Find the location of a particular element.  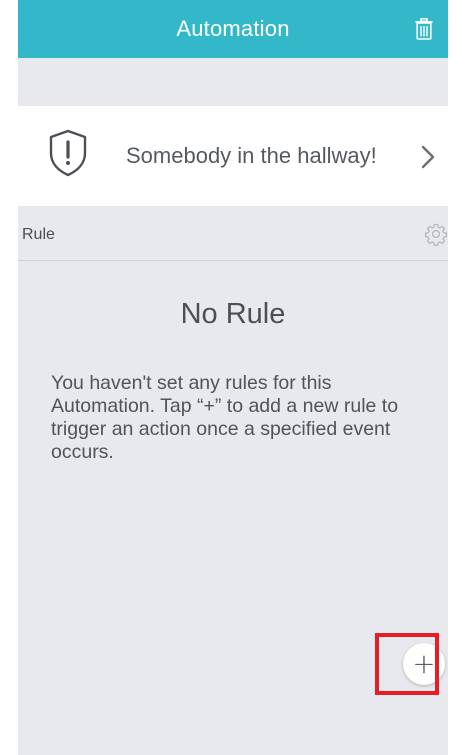

empty-state-title: No Rule is located at coordinates (233, 314).